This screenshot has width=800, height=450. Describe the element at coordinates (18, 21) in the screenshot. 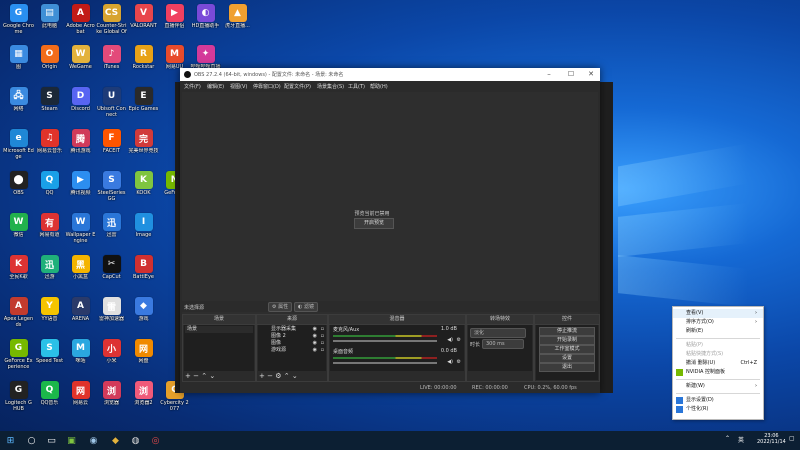

I see `desktop-icon: G Google Chrome` at that location.